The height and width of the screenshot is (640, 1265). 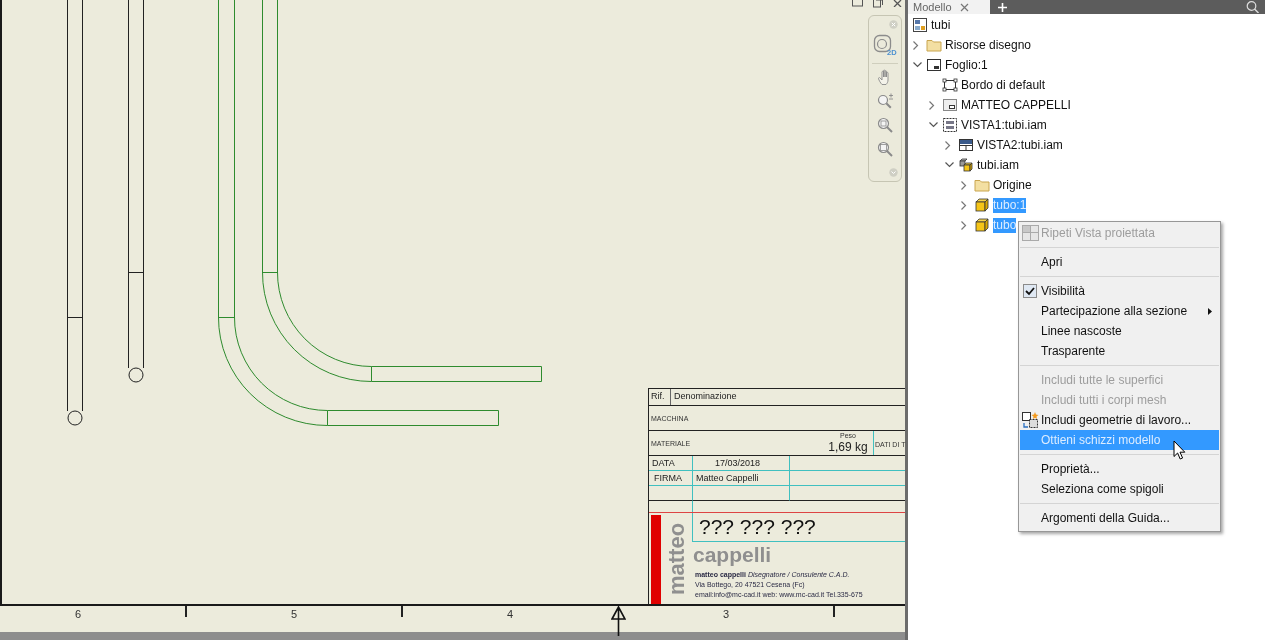 What do you see at coordinates (1016, 105) in the screenshot?
I see `tree-item: MATTEO CAPPELLI` at bounding box center [1016, 105].